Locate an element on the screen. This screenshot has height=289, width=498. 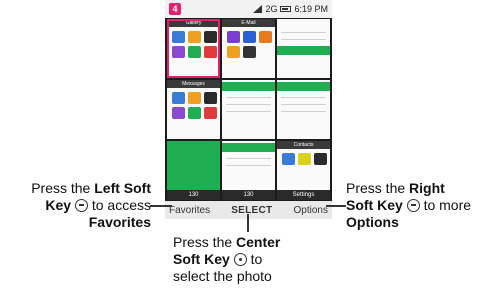
left-leader-line is located at coordinates (161, 206).